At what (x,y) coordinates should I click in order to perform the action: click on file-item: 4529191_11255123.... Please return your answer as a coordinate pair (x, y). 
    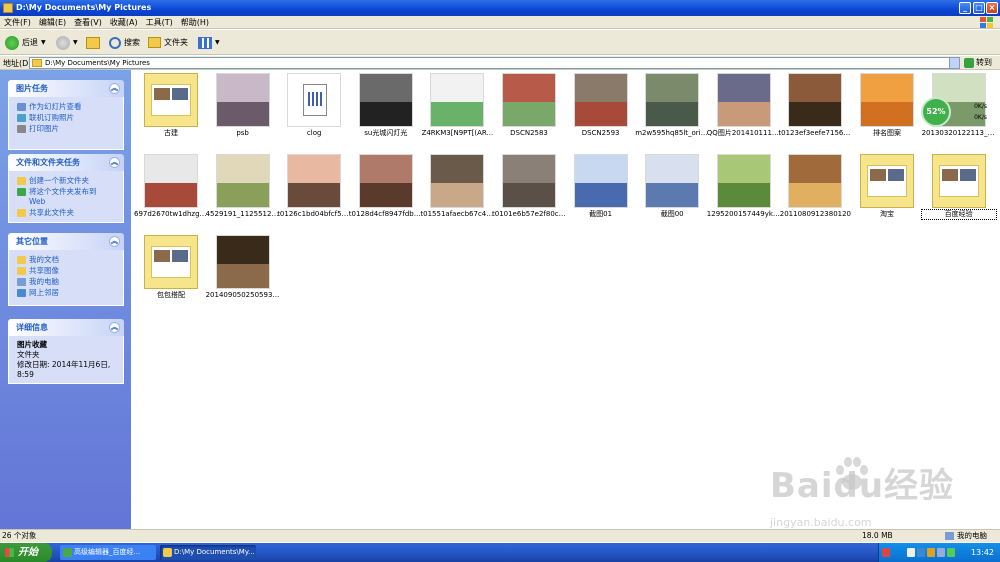
    Looking at the image, I should click on (243, 188).